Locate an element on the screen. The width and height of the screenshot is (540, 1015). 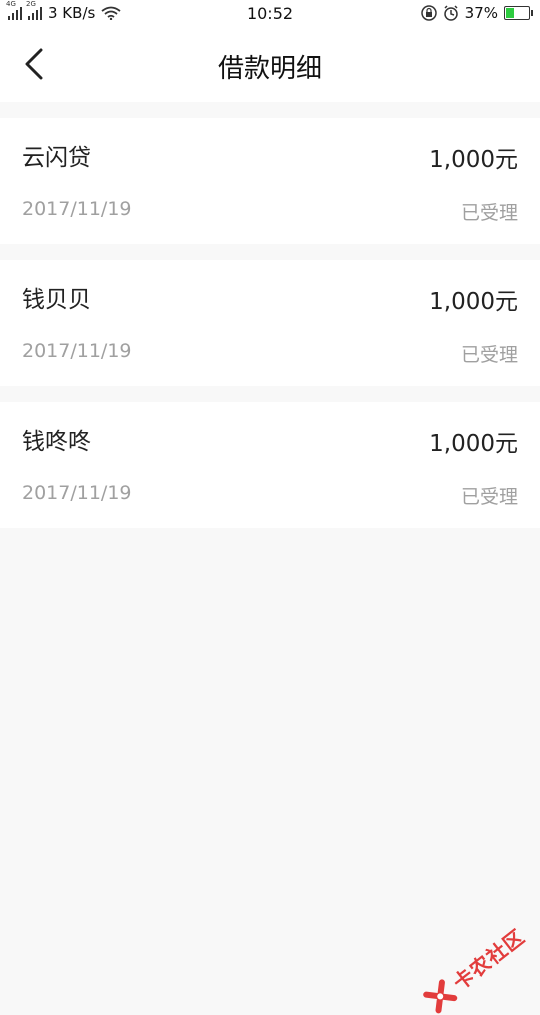
alarm-icon is located at coordinates (450, 13).